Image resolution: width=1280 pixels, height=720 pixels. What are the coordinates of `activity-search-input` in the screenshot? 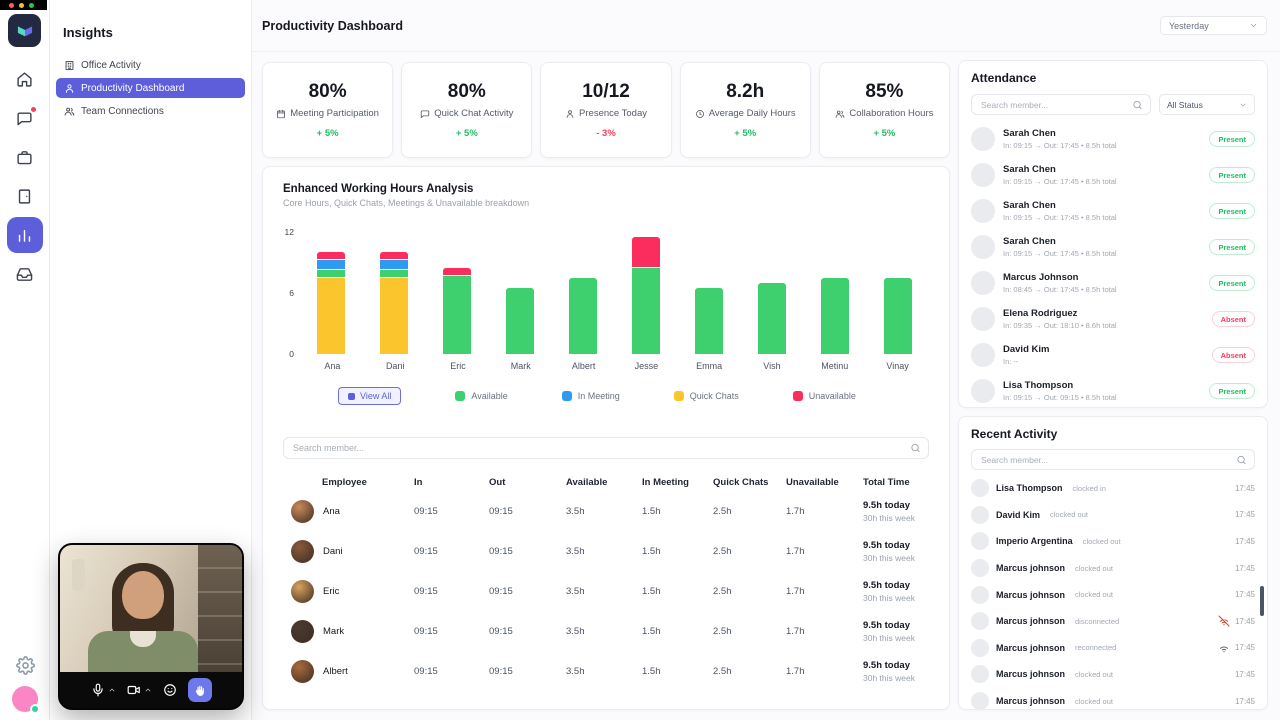 It's located at (1113, 459).